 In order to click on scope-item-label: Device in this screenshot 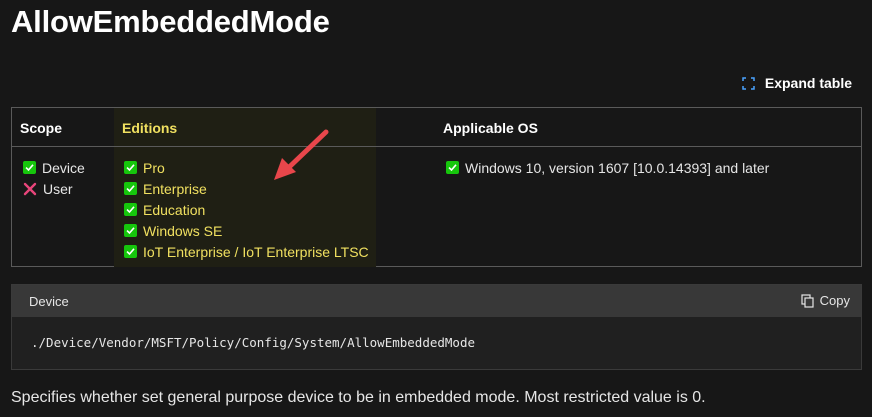, I will do `click(63, 167)`.